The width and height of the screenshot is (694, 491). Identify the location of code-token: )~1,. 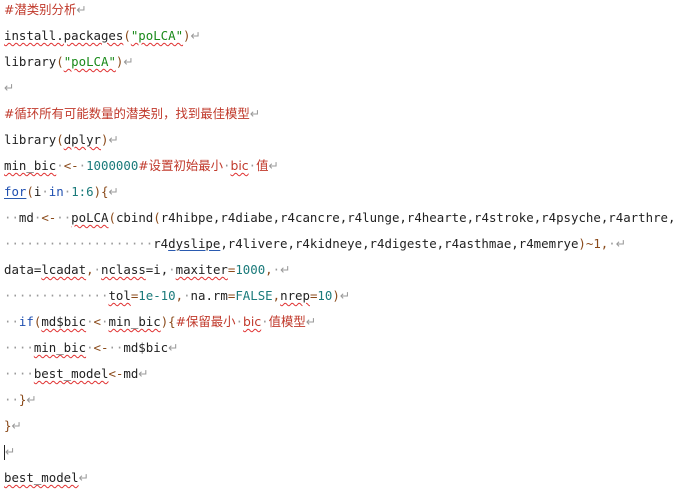
(593, 243).